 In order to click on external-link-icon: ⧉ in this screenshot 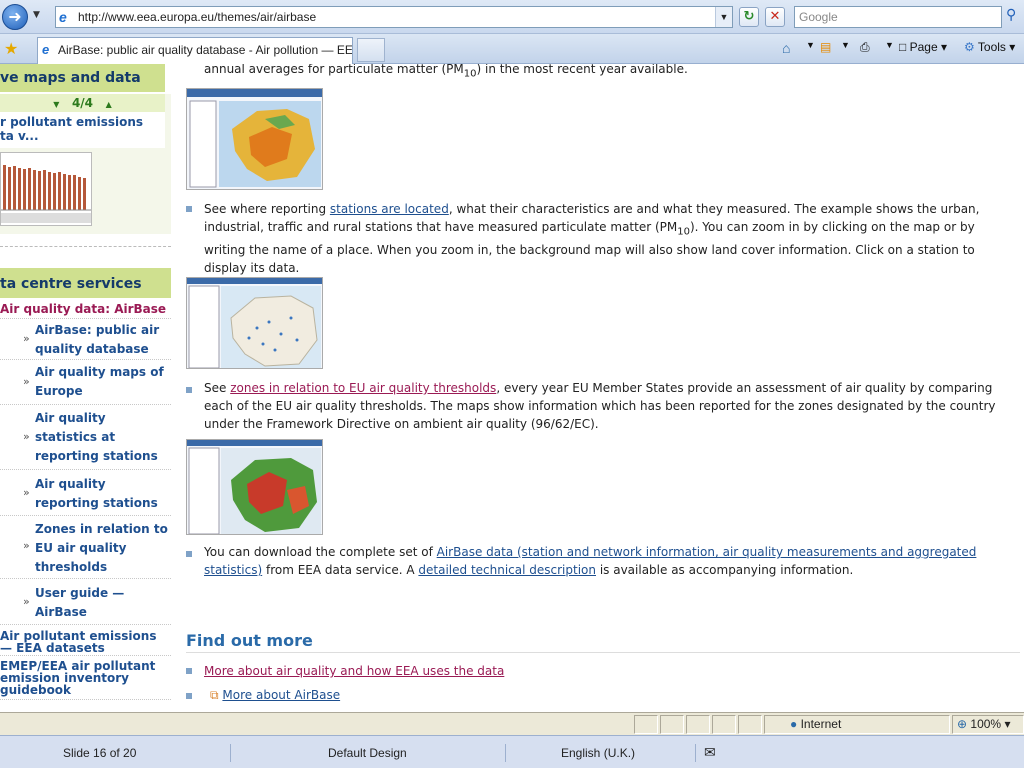, I will do `click(214, 695)`.